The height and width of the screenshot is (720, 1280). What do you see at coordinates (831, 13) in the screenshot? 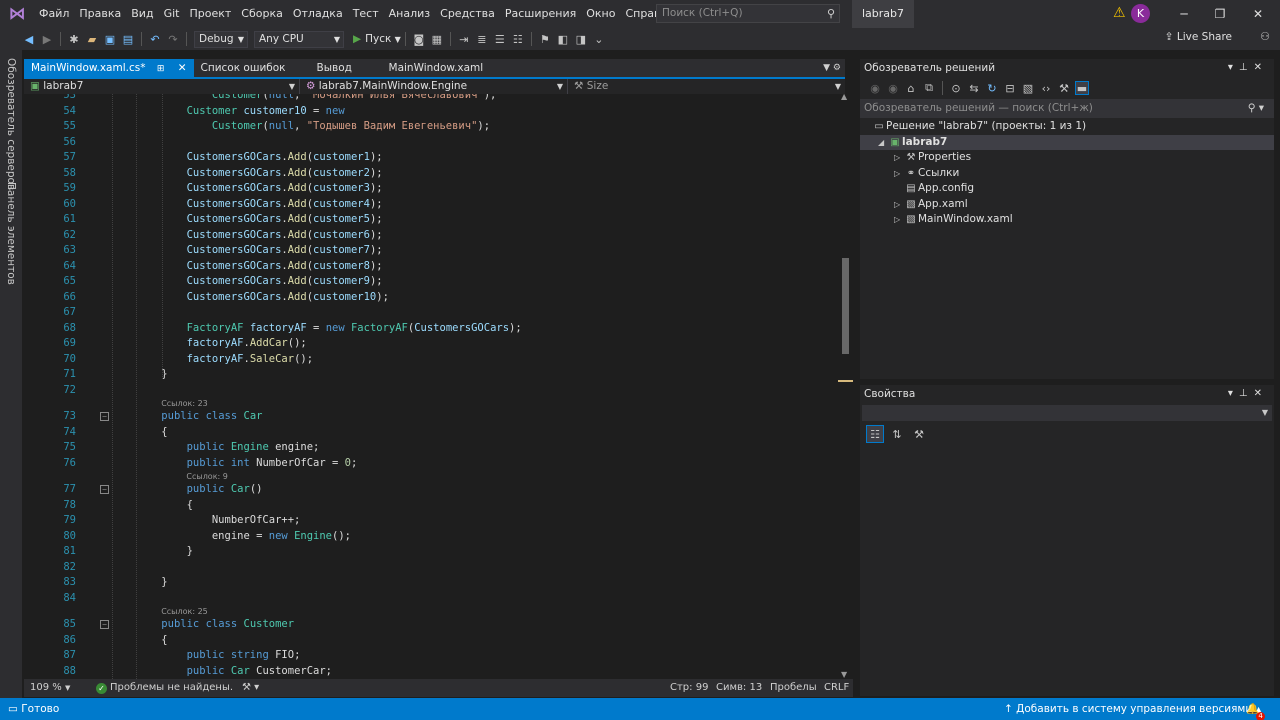
I see `search-icon: ⚲` at bounding box center [831, 13].